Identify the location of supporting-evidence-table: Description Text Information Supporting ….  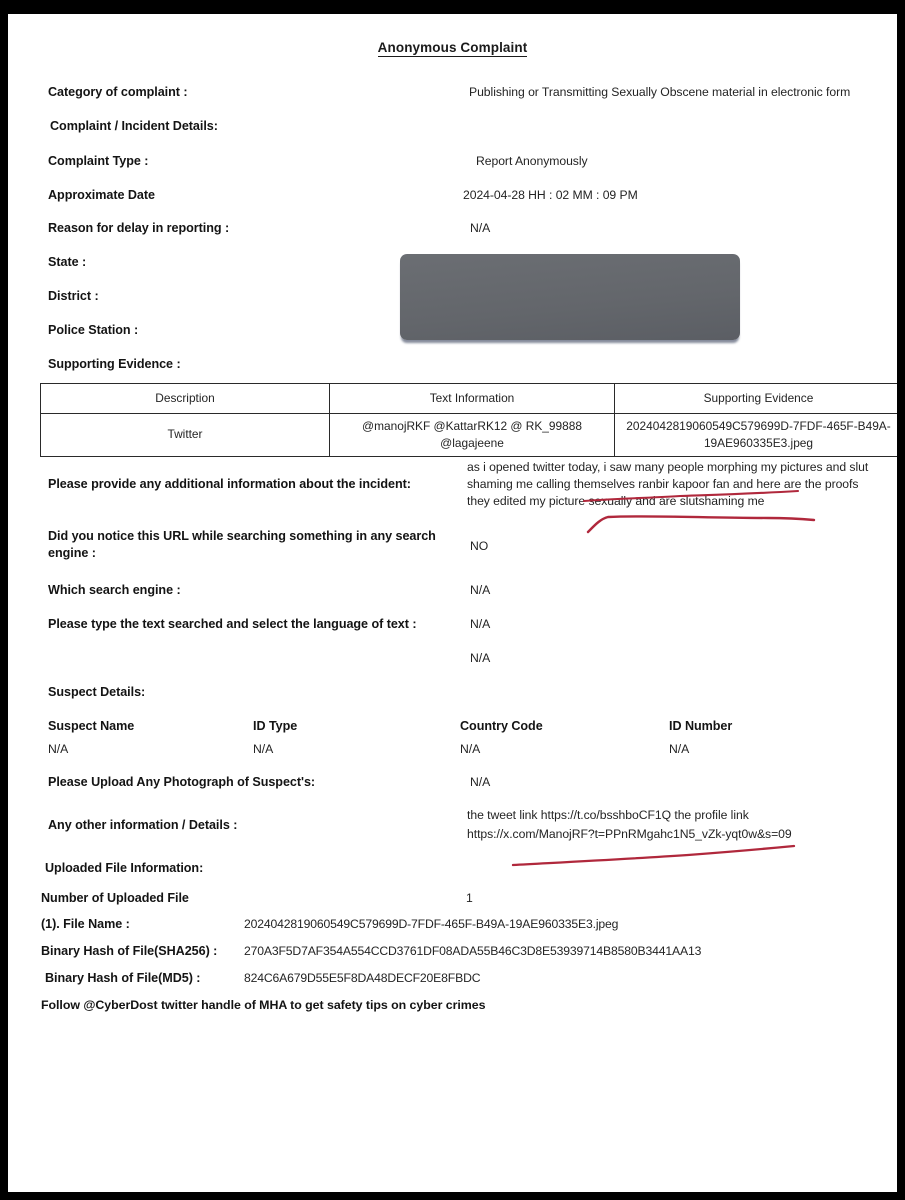
(468, 420).